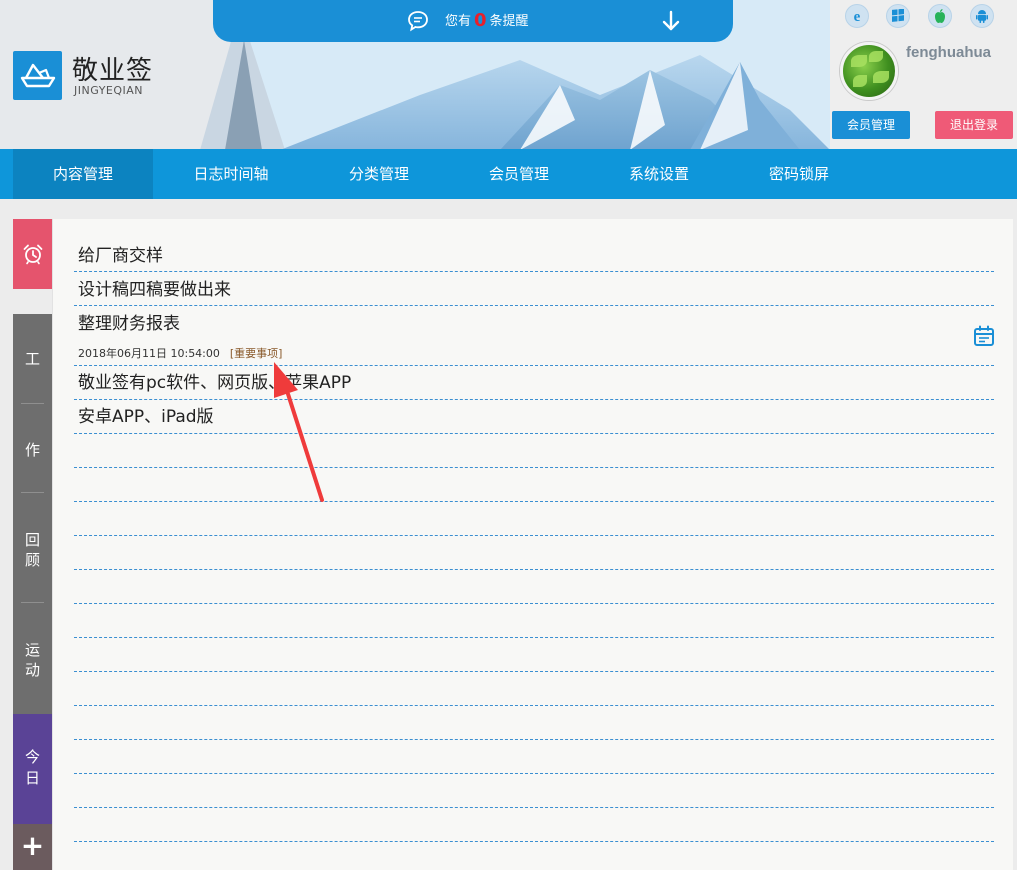 This screenshot has width=1017, height=870. I want to click on add-button: +, so click(32, 847).